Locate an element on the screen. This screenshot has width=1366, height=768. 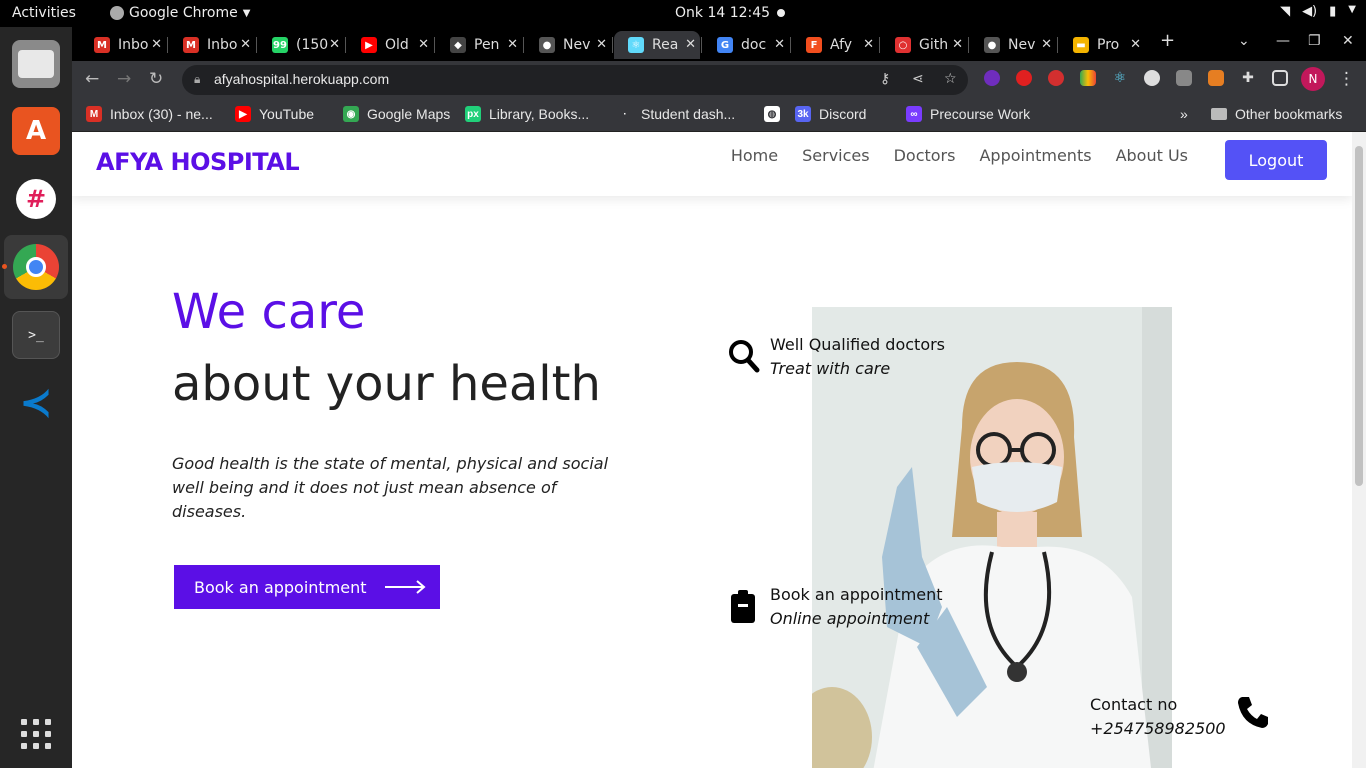
nav-about-us: About Us is located at coordinates (1152, 155).